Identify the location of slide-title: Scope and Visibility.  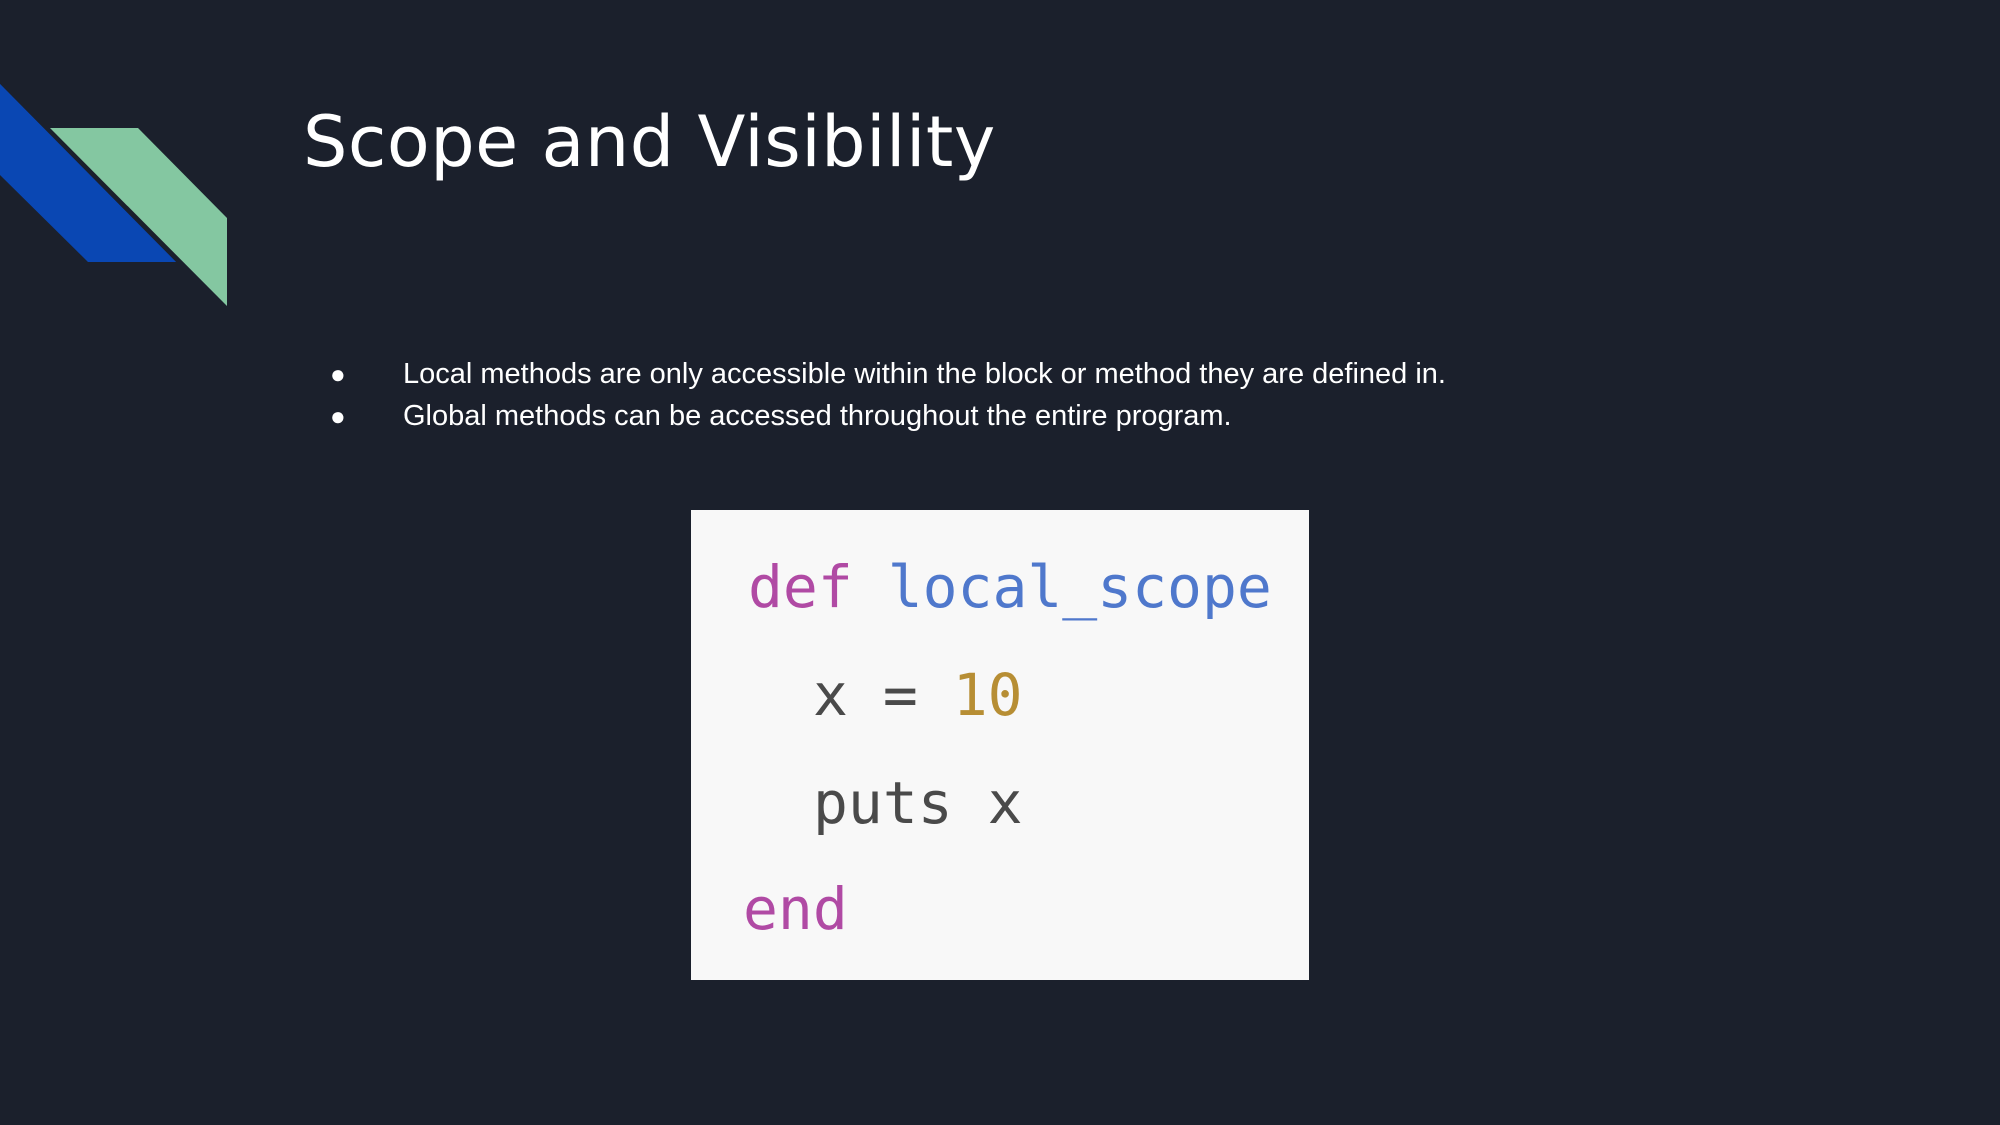
(649, 142).